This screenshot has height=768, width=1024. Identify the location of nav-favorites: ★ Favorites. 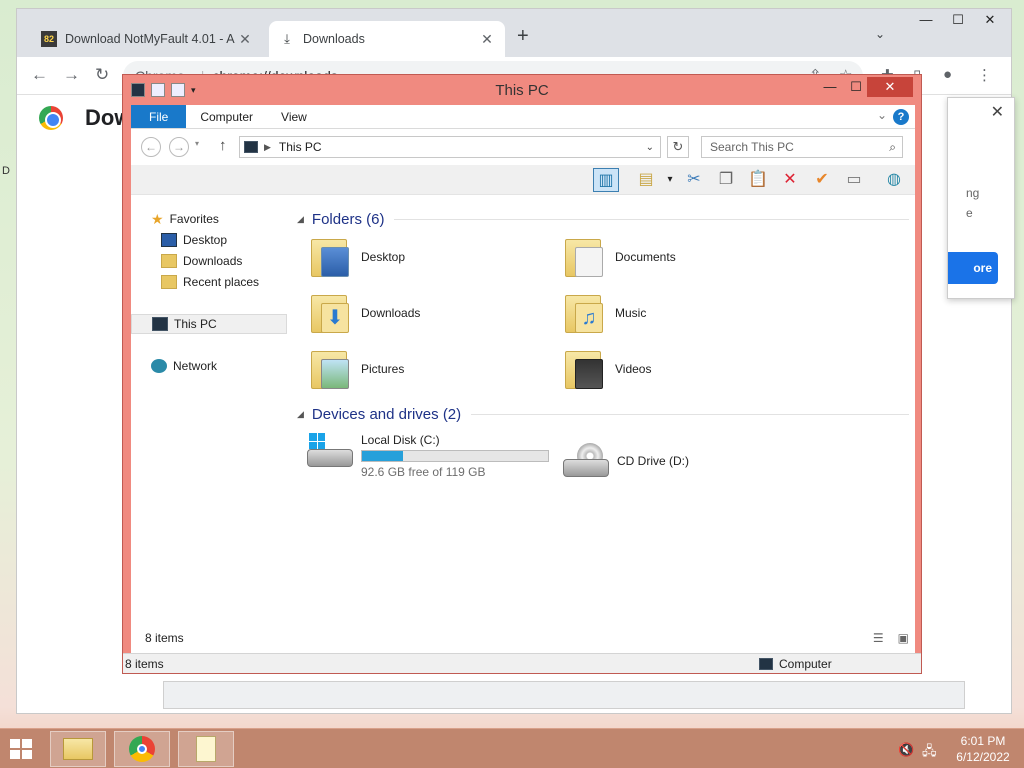
(209, 219).